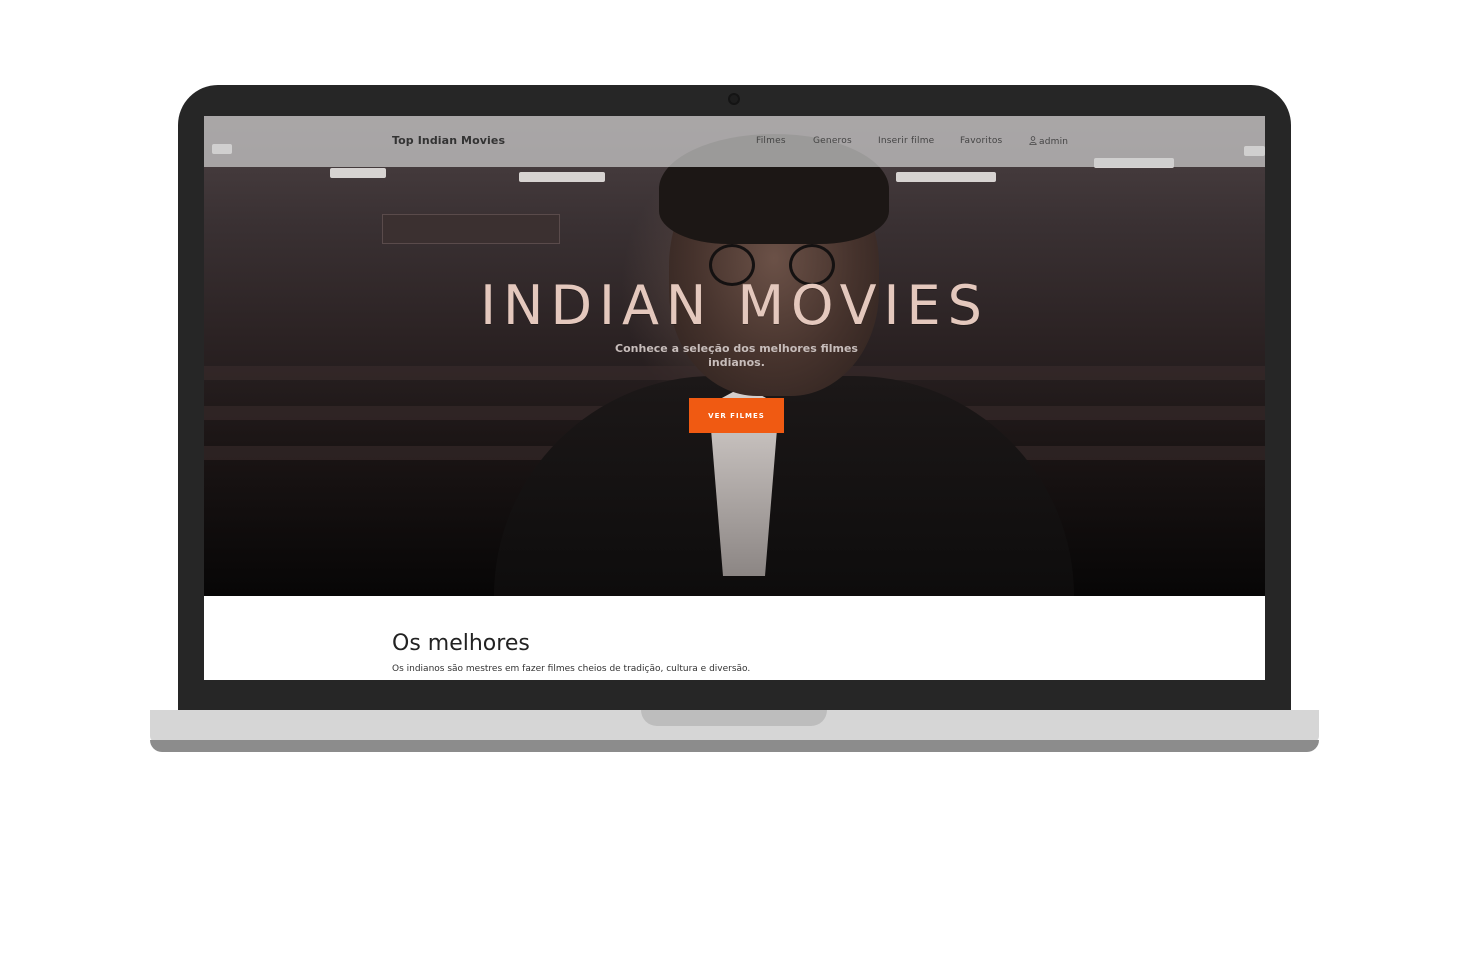  Describe the element at coordinates (832, 141) in the screenshot. I see `nav-link-generos: Generos` at that location.